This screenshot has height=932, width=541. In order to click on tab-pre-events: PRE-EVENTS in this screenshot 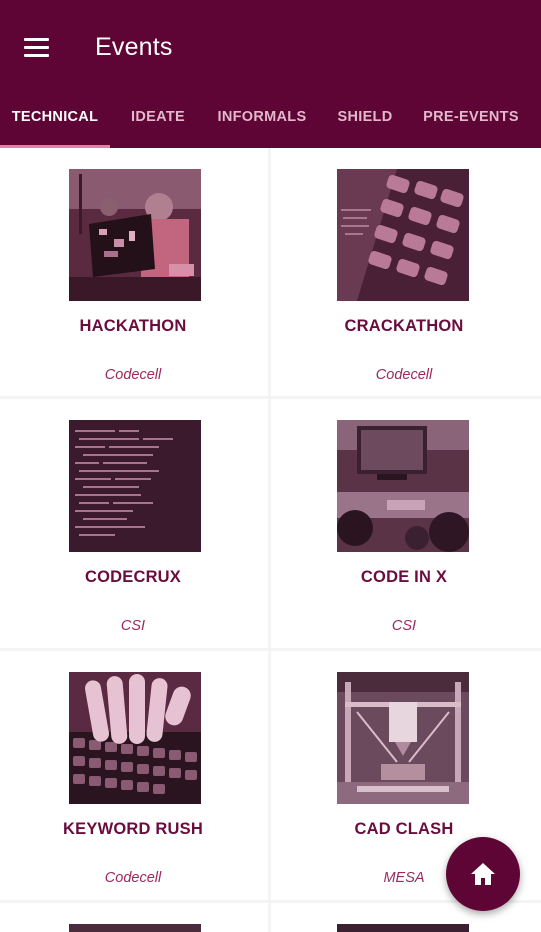, I will do `click(471, 120)`.